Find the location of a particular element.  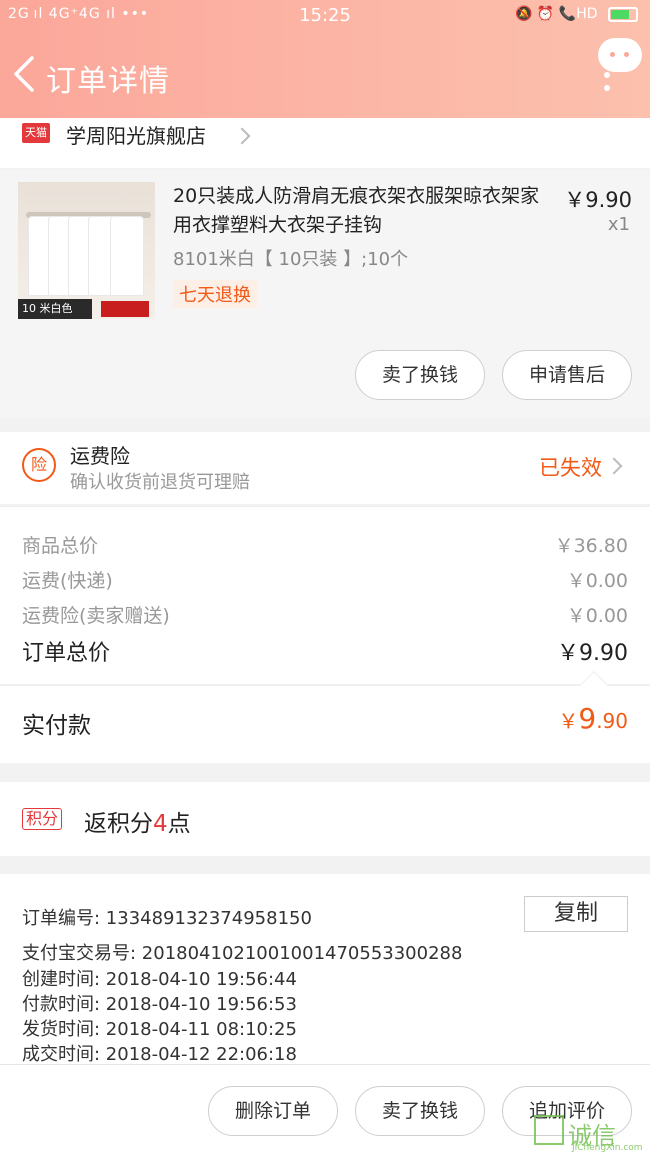

price-row-label: 运费险(卖家赠送) is located at coordinates (96, 616).